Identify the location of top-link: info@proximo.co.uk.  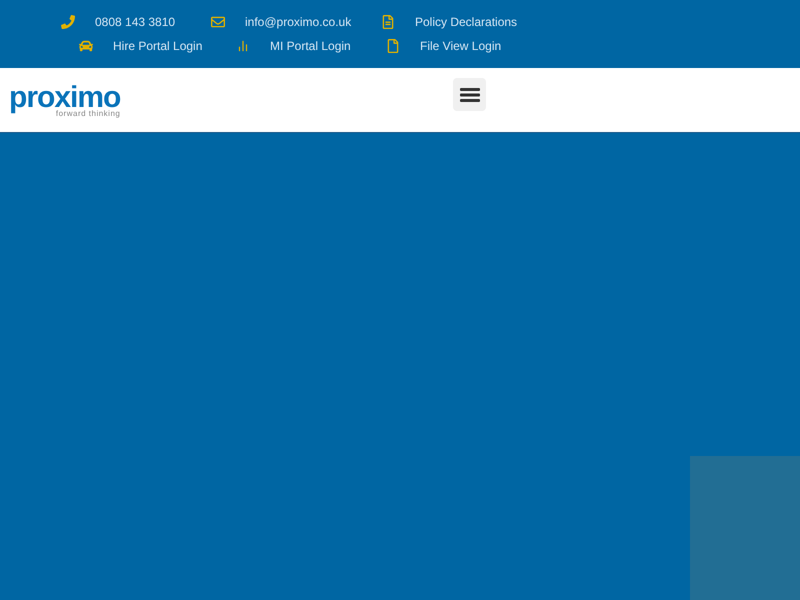
(298, 22).